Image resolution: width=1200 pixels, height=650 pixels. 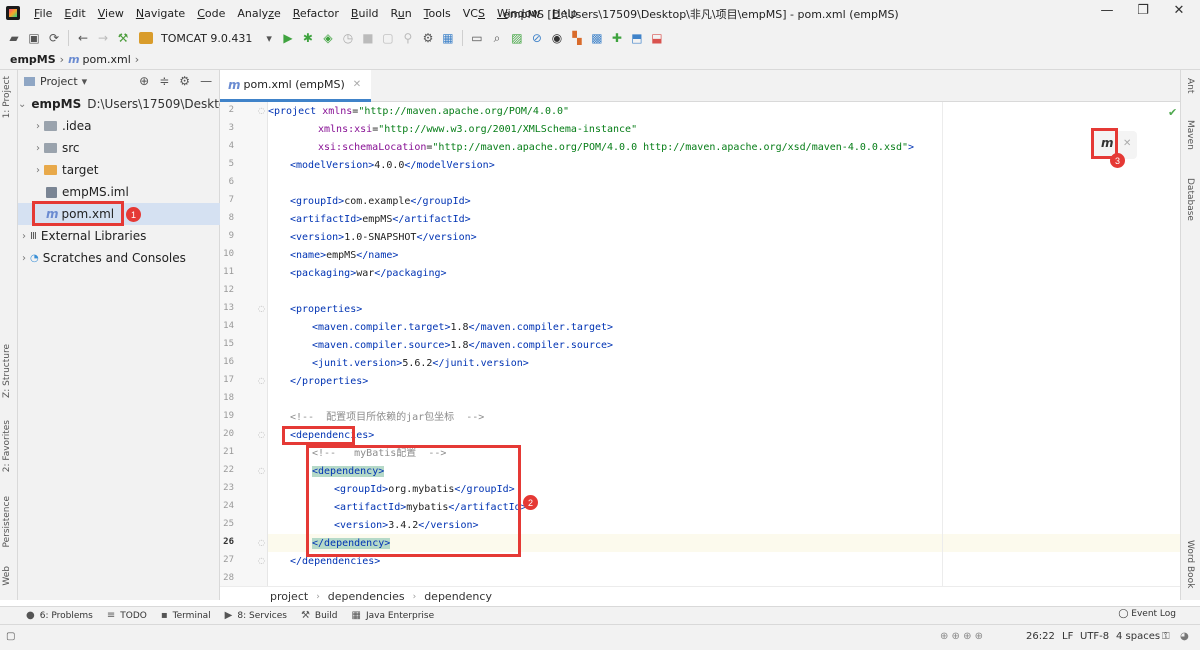 I want to click on tree-item-src: › src, so click(x=119, y=148).